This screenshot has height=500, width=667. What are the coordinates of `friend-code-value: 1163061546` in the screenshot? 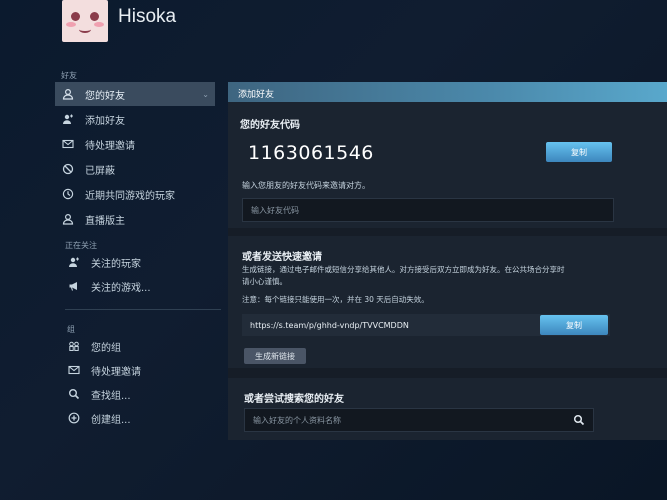 It's located at (311, 153).